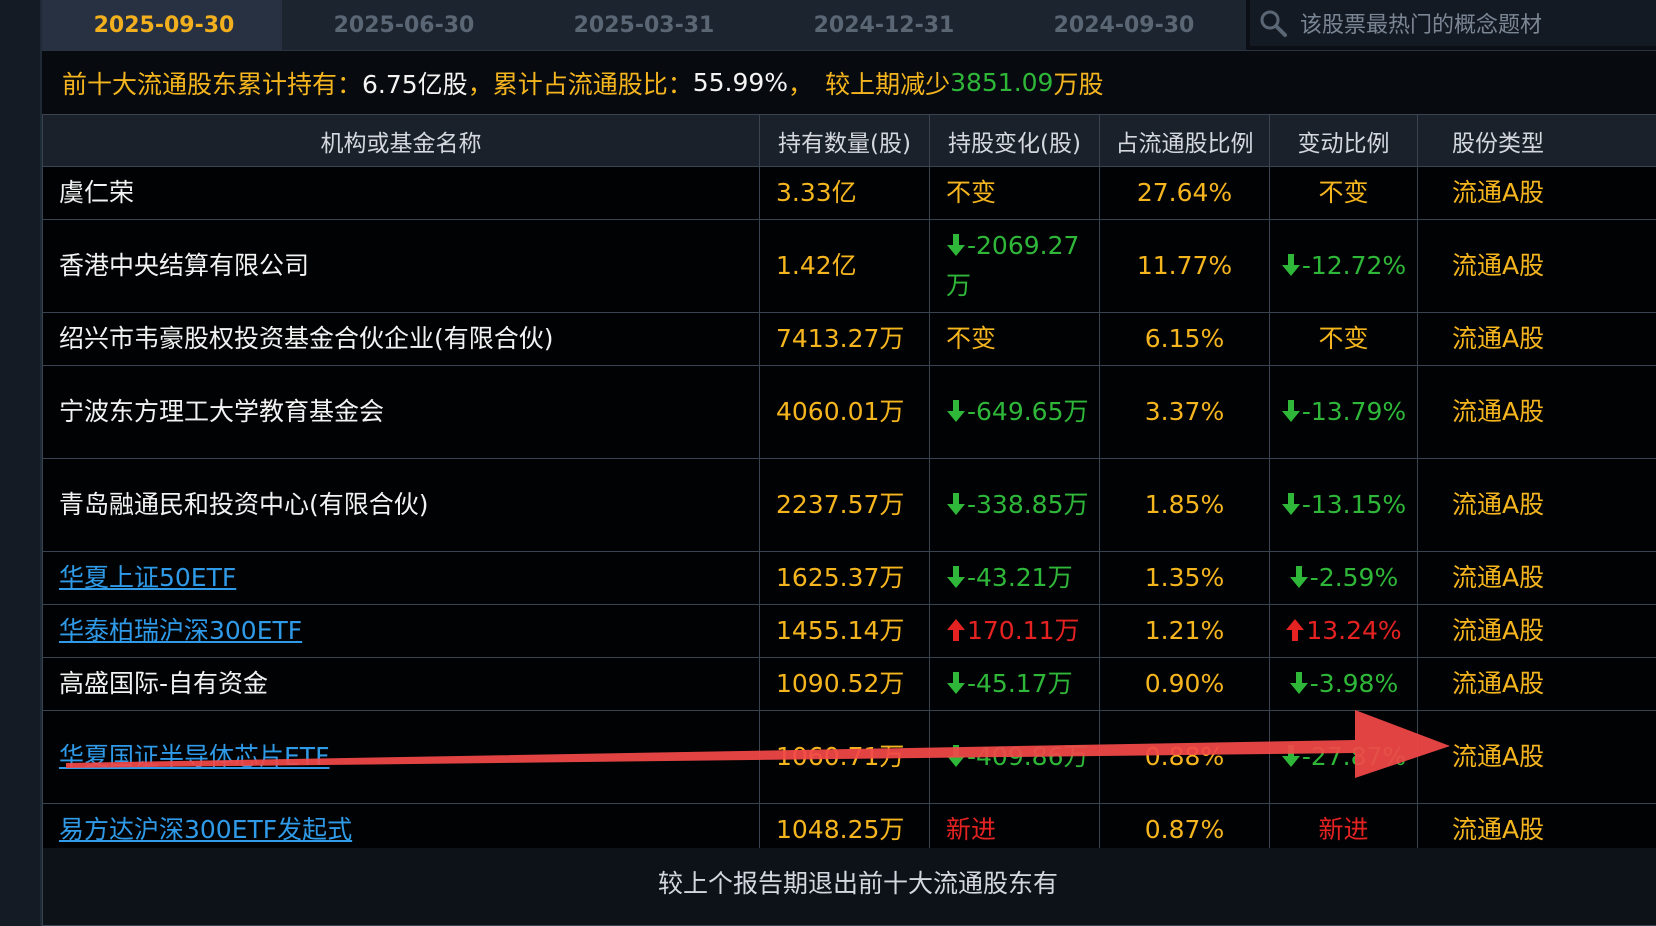 This screenshot has width=1656, height=926. I want to click on tab-2024-12-31: 2024-12-31, so click(884, 25).